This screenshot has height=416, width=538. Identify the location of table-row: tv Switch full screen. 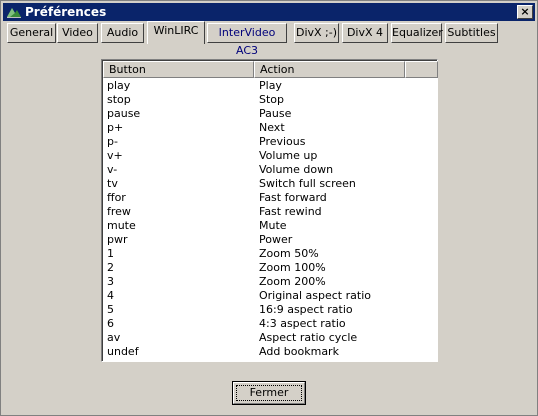
(270, 184).